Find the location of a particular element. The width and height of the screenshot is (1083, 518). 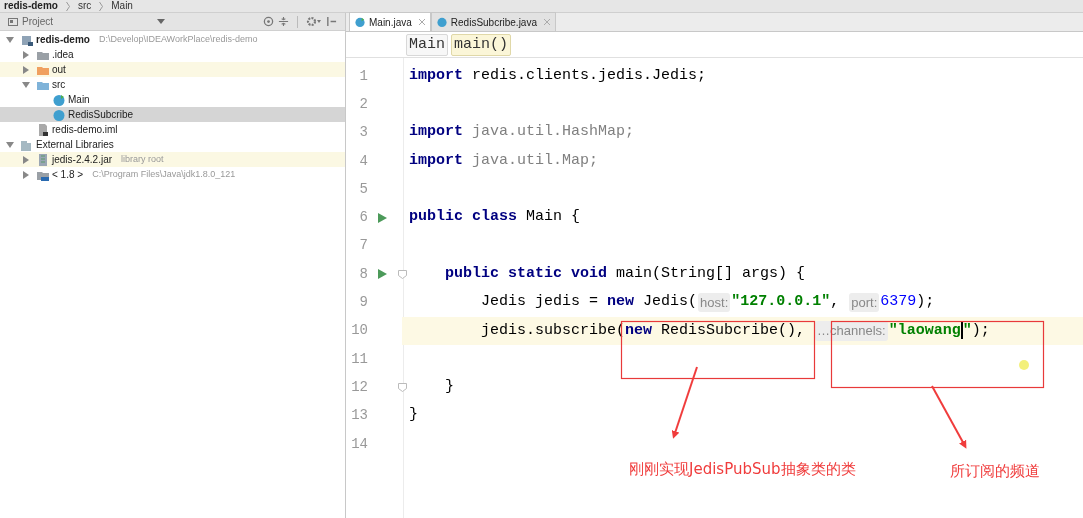

annotation-label: 所订阅的频道 is located at coordinates (995, 471).